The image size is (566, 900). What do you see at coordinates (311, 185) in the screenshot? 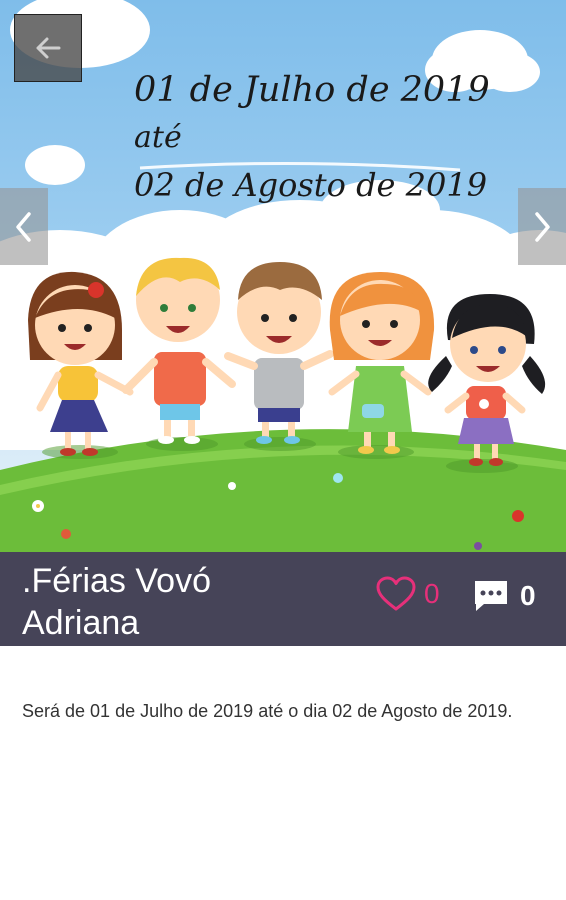
I see `banner-date-end: 02 de Agosto de 2019` at bounding box center [311, 185].